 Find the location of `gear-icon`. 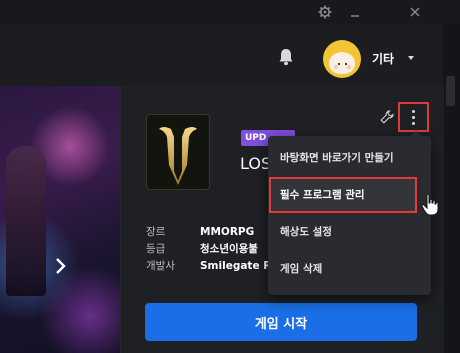

gear-icon is located at coordinates (325, 12).